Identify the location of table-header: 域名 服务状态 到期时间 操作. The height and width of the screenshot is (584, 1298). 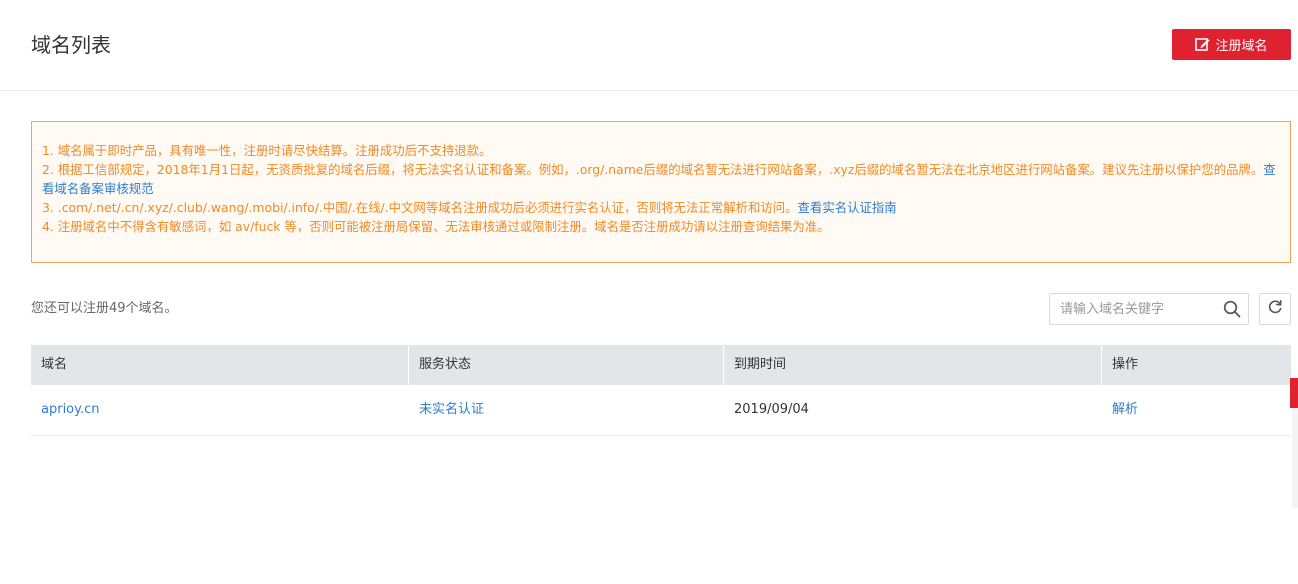
(661, 365).